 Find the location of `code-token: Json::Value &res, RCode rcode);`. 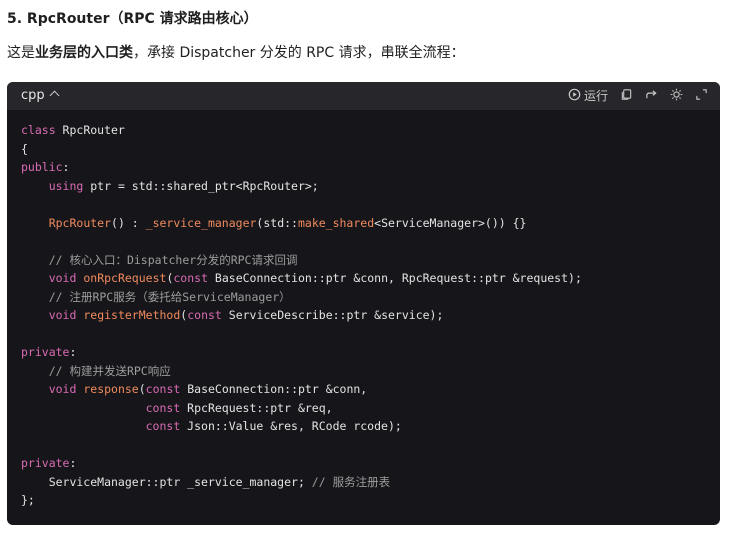

code-token: Json::Value &res, RCode rcode); is located at coordinates (291, 426).